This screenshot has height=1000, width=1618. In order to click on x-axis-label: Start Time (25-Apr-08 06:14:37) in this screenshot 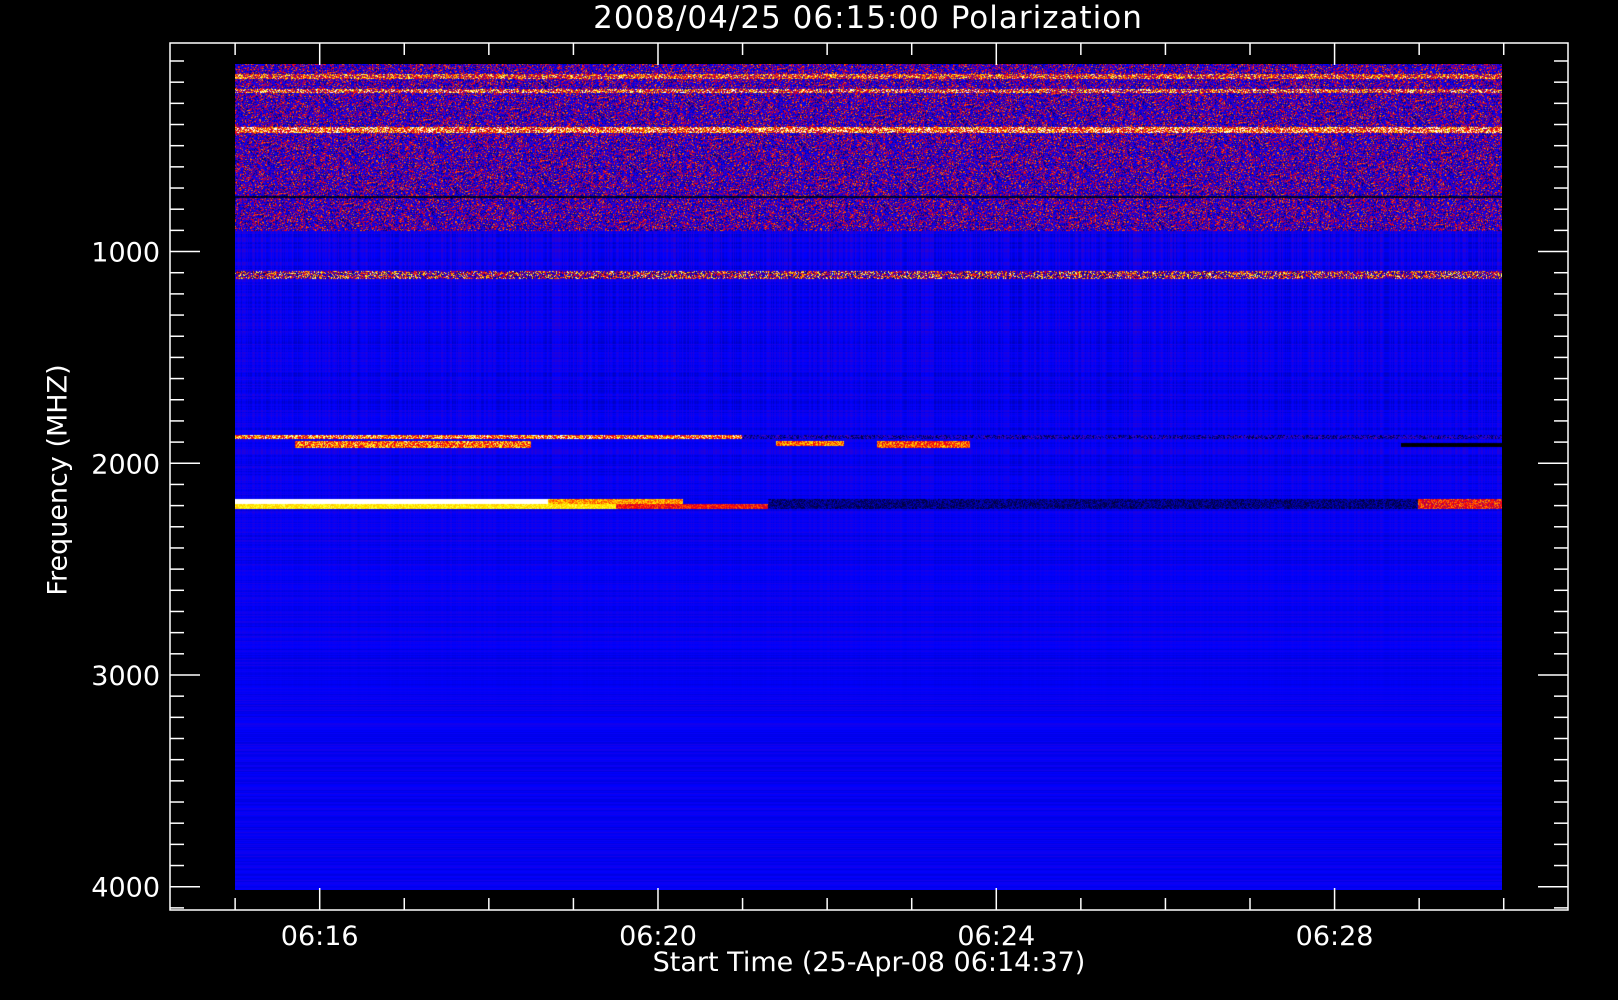, I will do `click(869, 962)`.